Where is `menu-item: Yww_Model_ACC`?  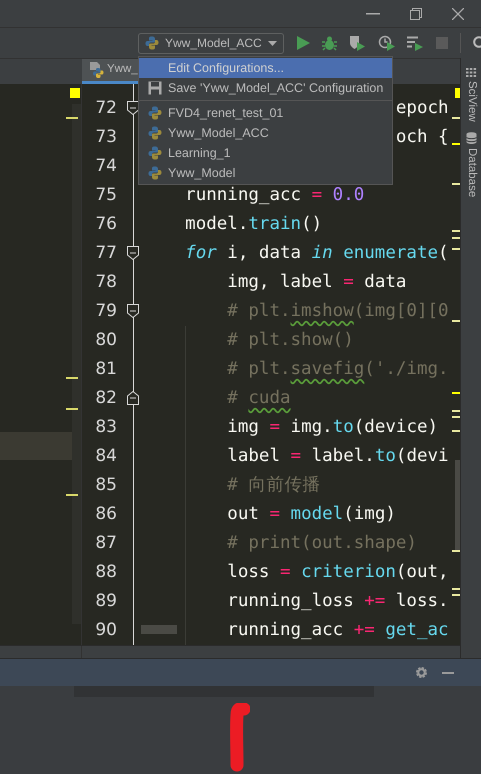 menu-item: Yww_Model_ACC is located at coordinates (265, 133).